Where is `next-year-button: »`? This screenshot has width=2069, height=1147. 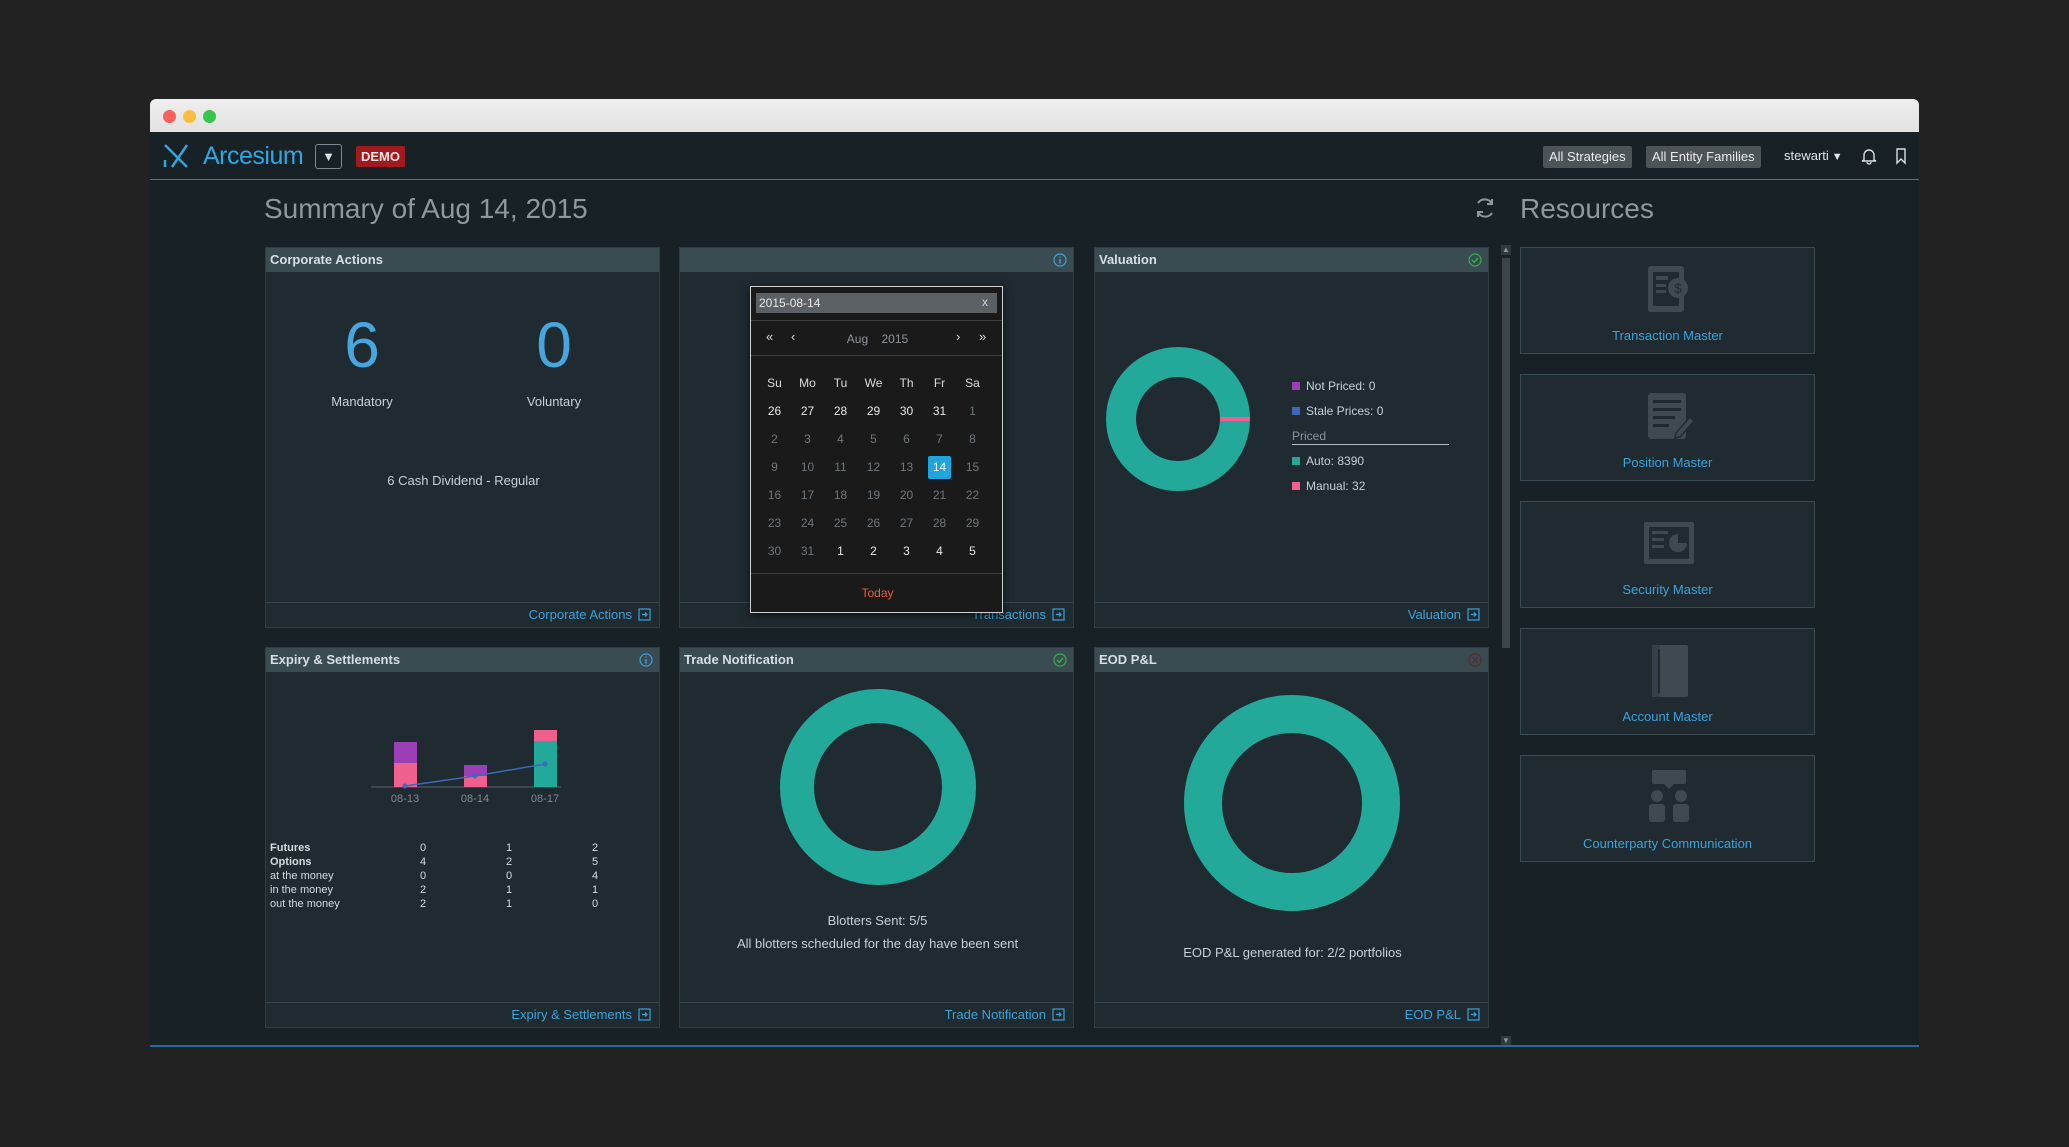 next-year-button: » is located at coordinates (982, 336).